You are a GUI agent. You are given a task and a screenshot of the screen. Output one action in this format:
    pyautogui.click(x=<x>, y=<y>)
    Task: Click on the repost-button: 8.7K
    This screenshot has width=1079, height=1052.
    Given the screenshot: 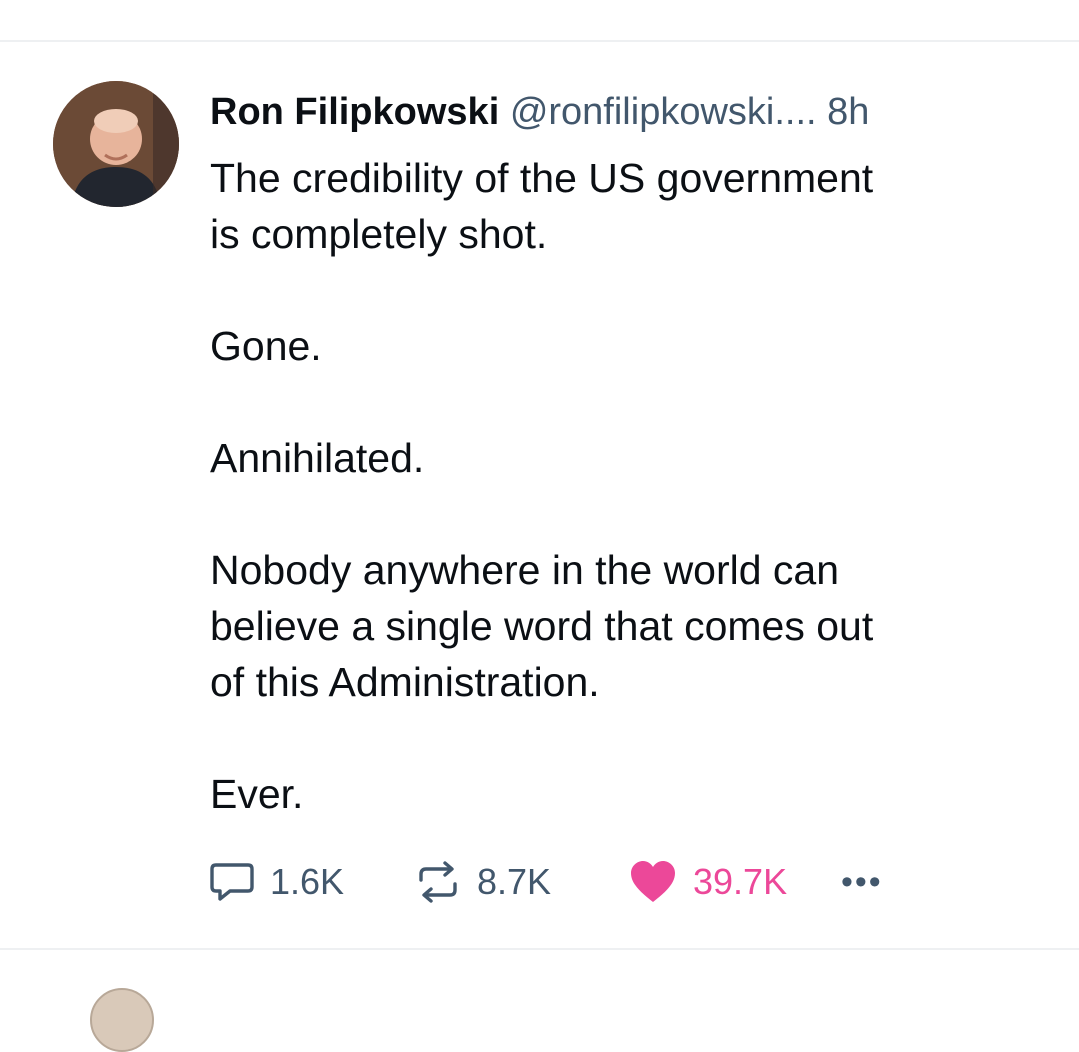 What is the action you would take?
    pyautogui.click(x=521, y=882)
    